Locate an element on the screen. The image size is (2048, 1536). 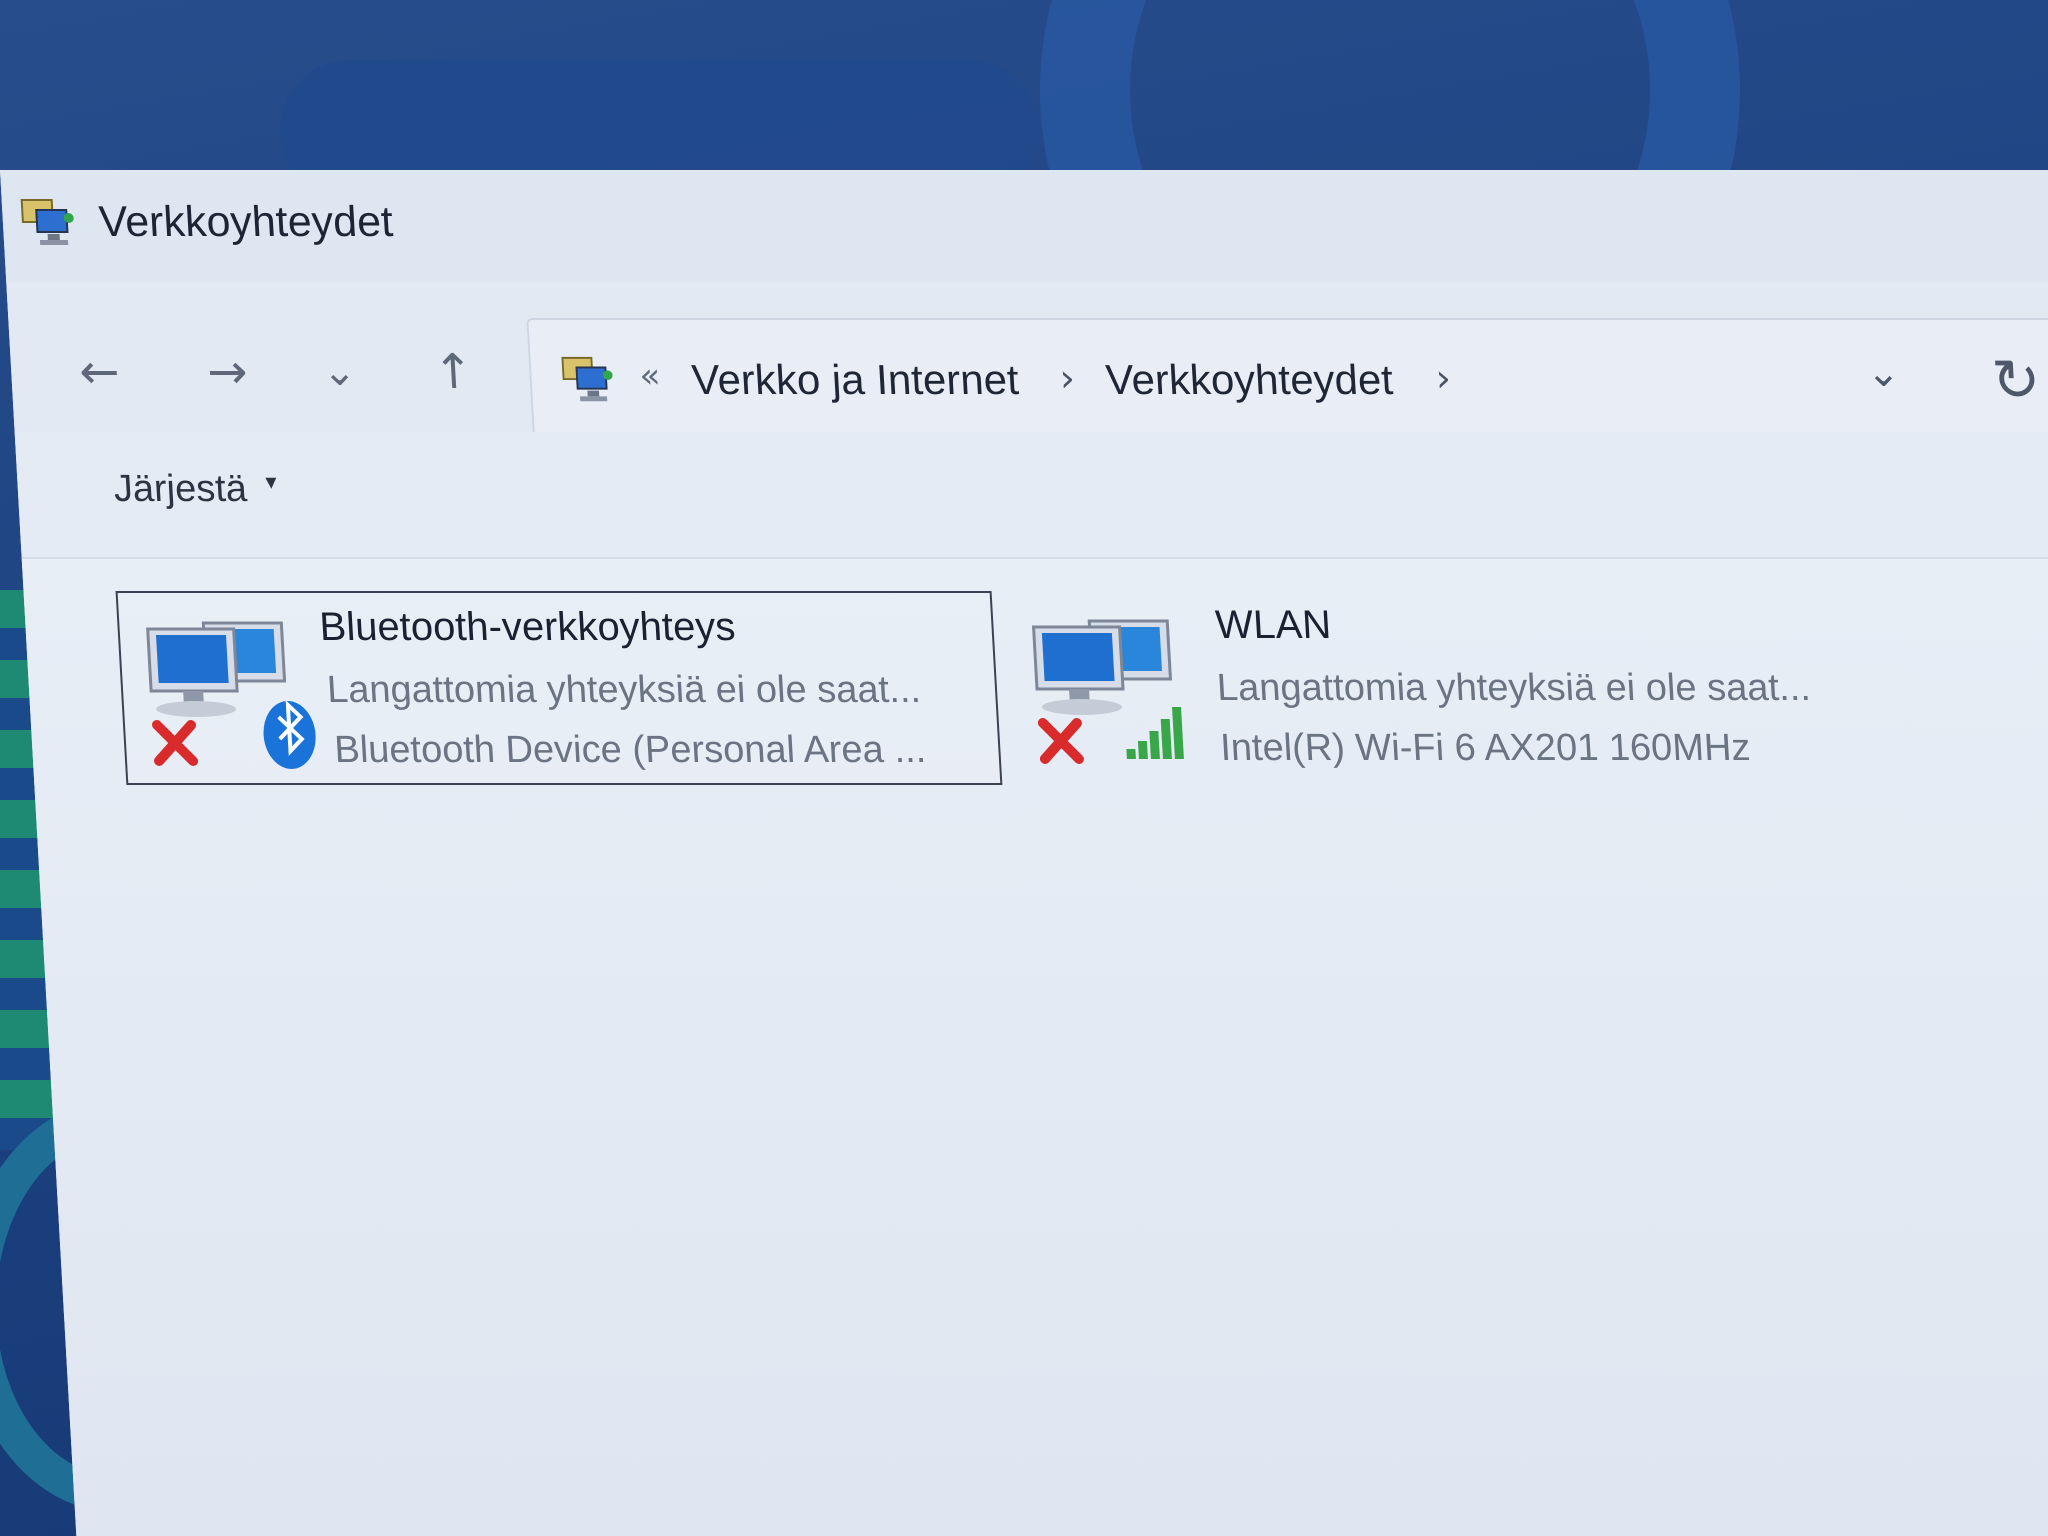
arrow-up-icon: ↑ is located at coordinates (453, 372).